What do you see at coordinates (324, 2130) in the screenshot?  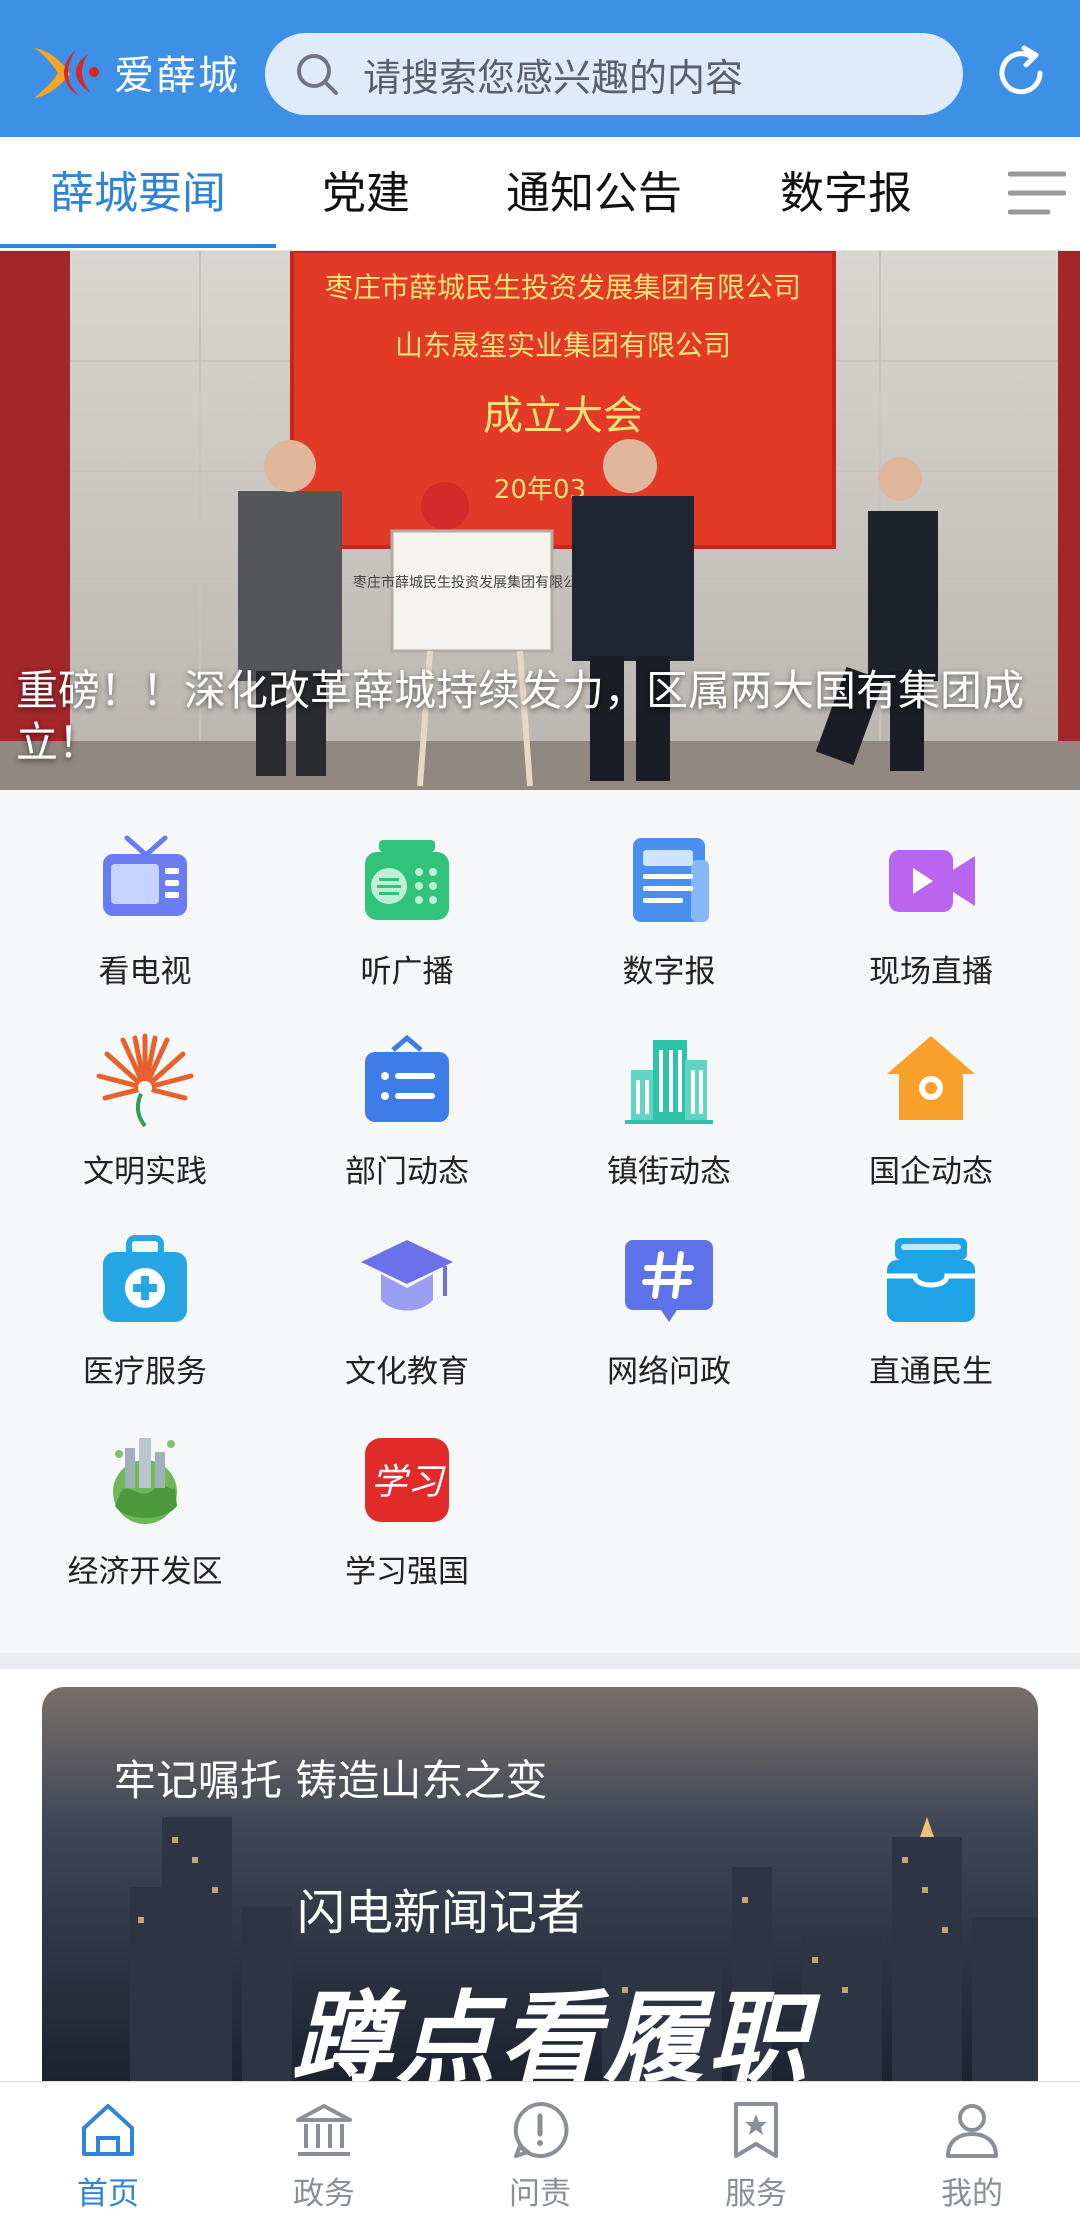 I see `government-icon` at bounding box center [324, 2130].